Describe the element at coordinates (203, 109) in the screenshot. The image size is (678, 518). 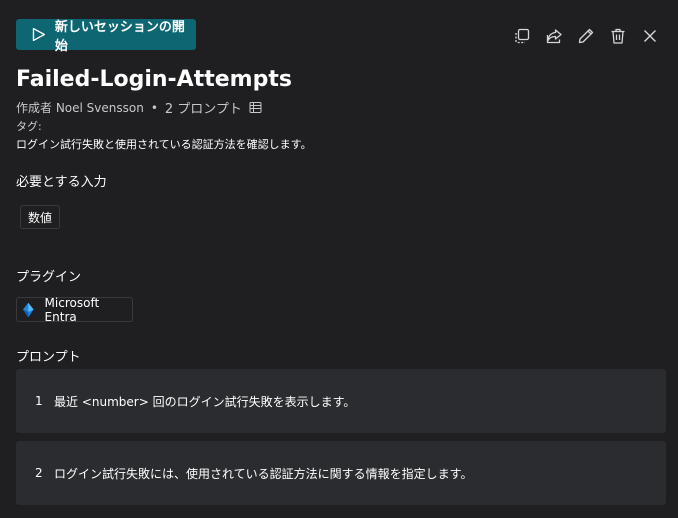
I see `prompt-count: 2 プロンプト` at that location.